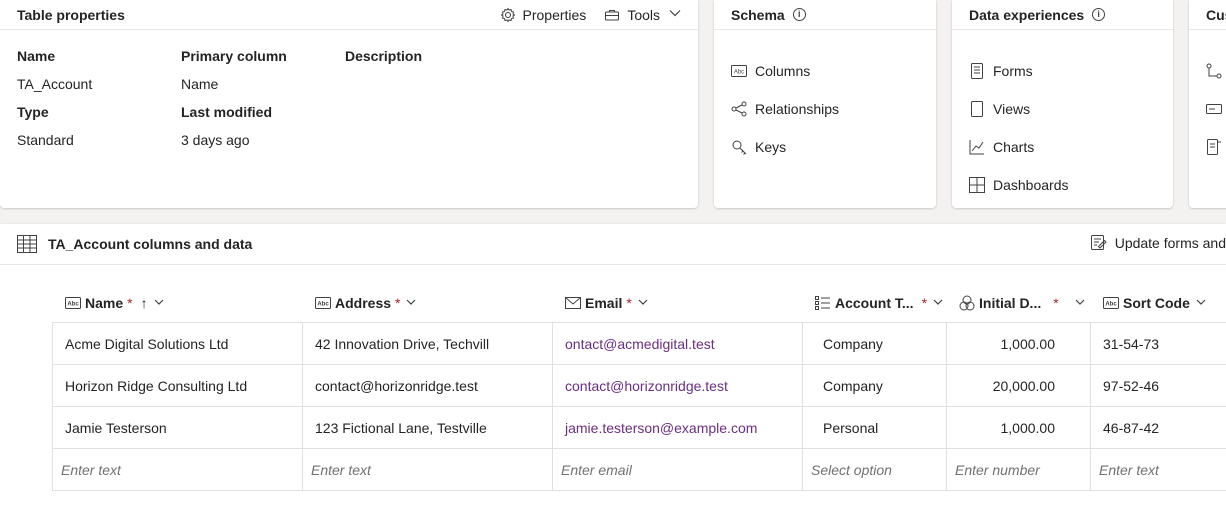  What do you see at coordinates (177, 428) in the screenshot?
I see `cell-name: Jamie Testerson` at bounding box center [177, 428].